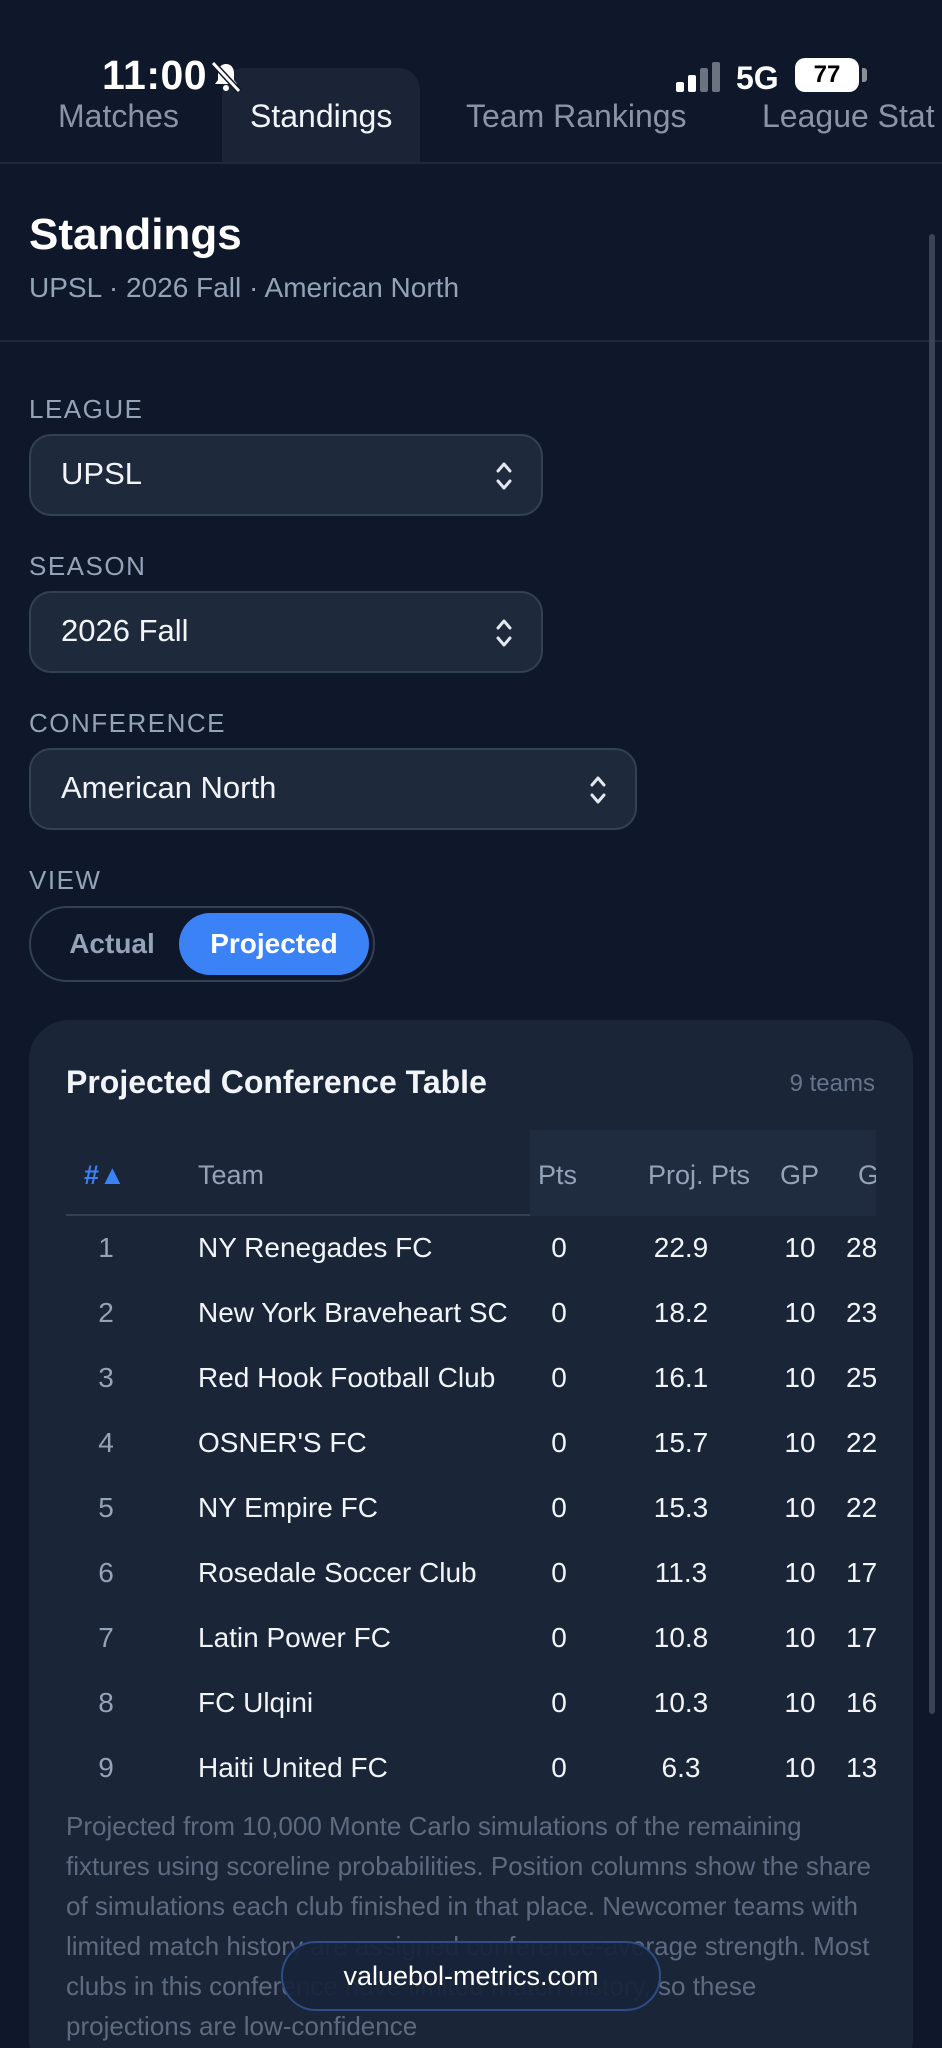 This screenshot has height=2048, width=942. I want to click on col-team: Team, so click(231, 1175).